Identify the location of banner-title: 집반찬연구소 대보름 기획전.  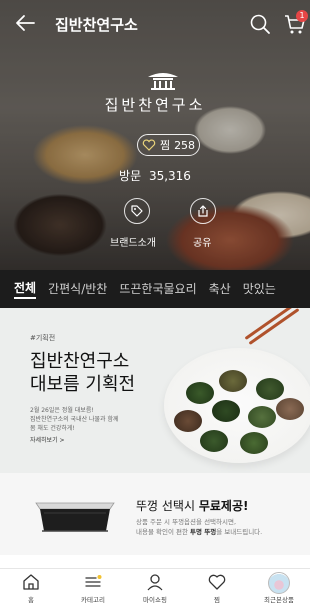
(82, 373).